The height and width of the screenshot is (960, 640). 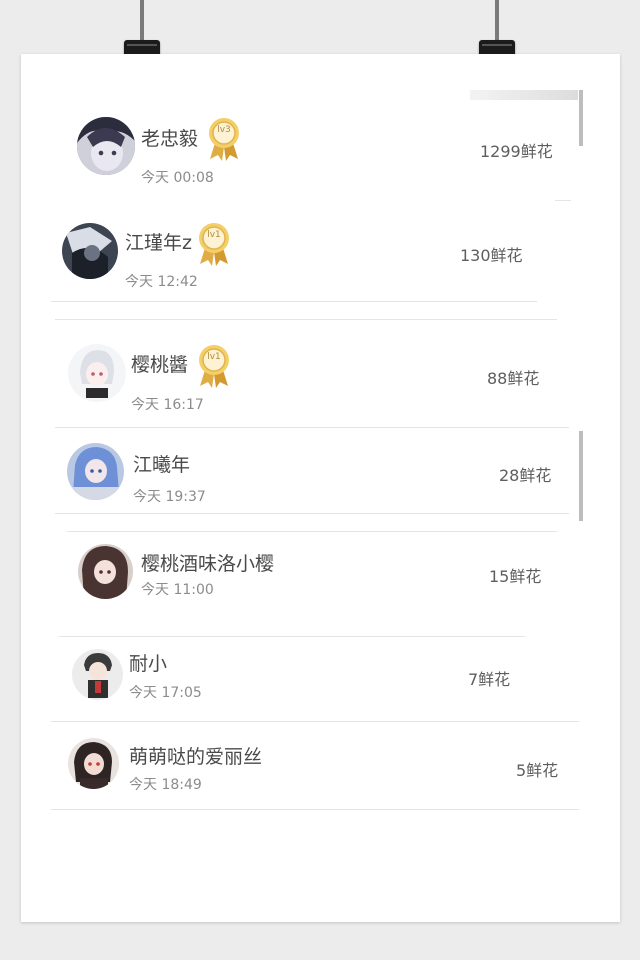 I want to click on time-label: 今天 19:37, so click(x=169, y=497).